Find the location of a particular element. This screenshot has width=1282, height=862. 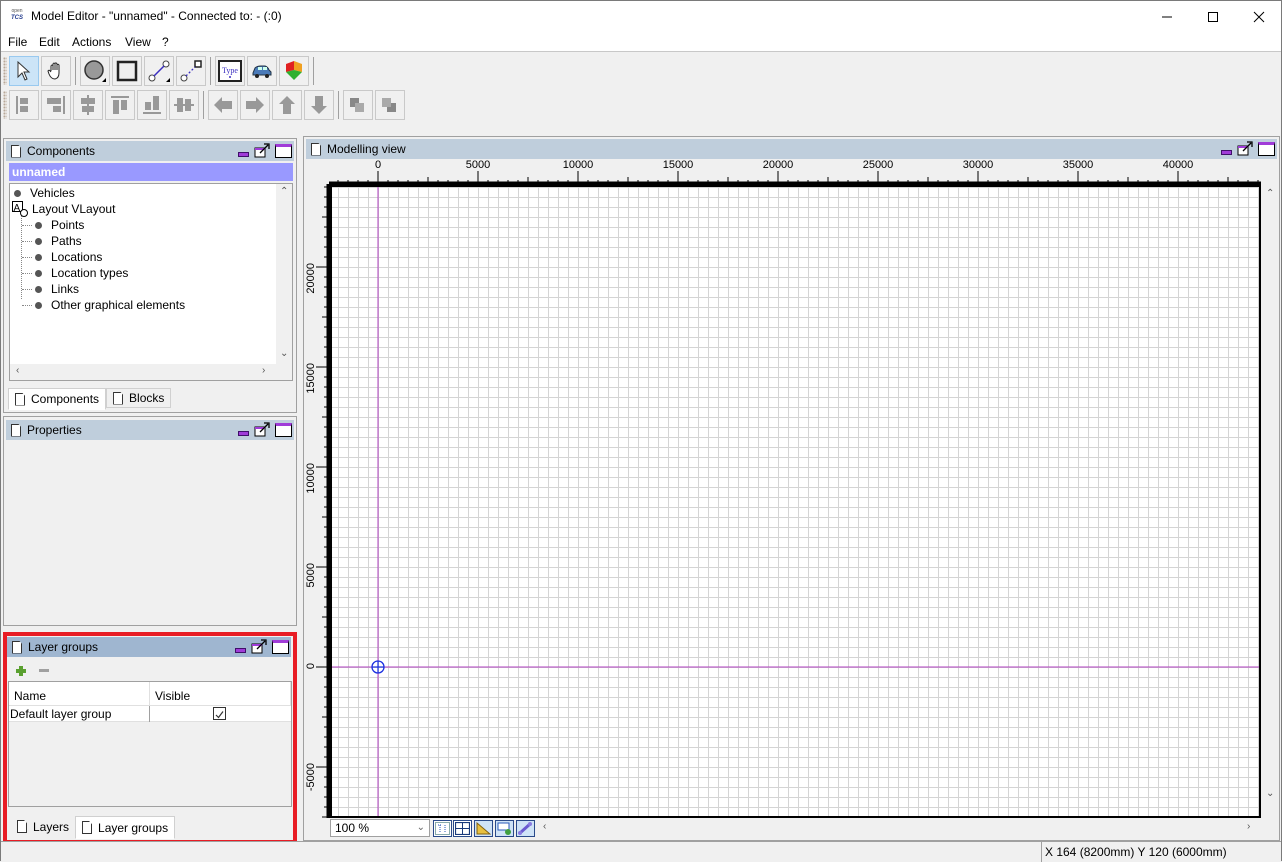

layer-tabs: Layers Layer groups is located at coordinates (93, 827).